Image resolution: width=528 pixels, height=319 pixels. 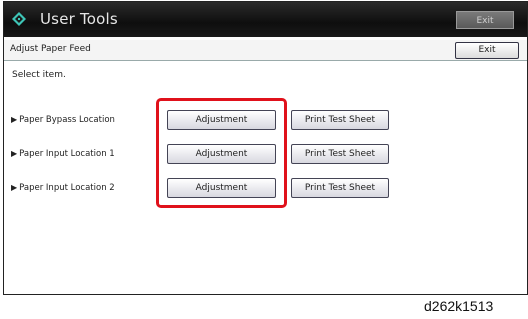 What do you see at coordinates (63, 120) in the screenshot?
I see `row-label-bypass: ▶ Paper Bypass Location` at bounding box center [63, 120].